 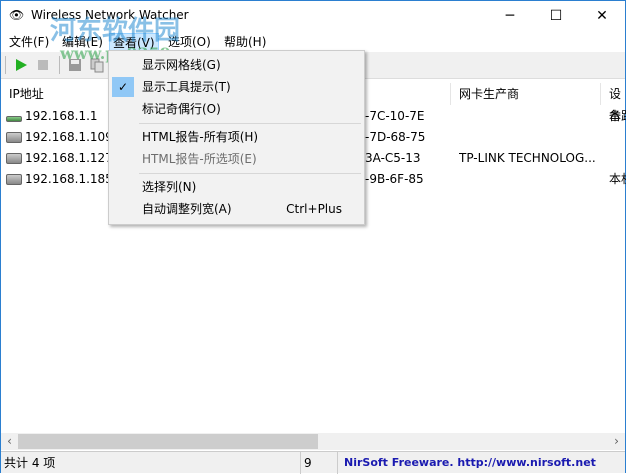 I want to click on menu-item-label: 显示工具提示(T), so click(x=186, y=87).